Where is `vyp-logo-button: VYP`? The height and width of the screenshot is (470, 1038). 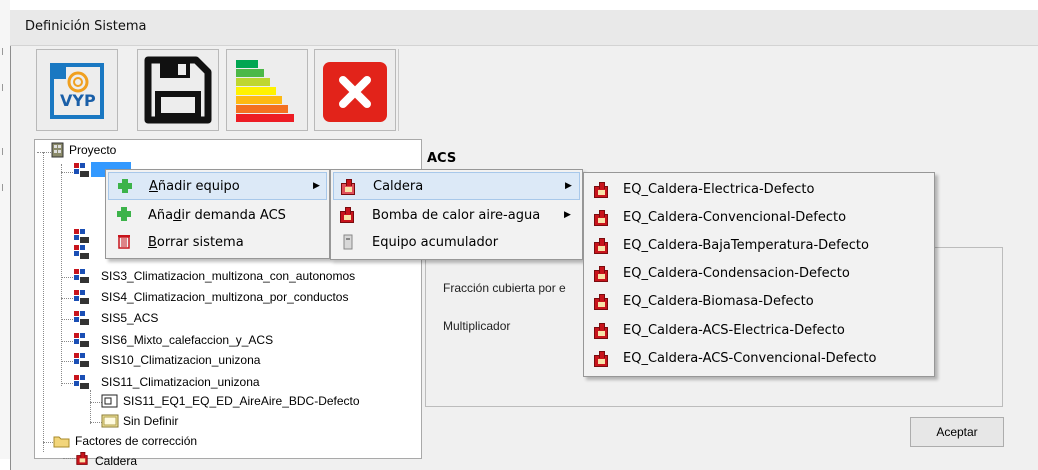 vyp-logo-button: VYP is located at coordinates (77, 90).